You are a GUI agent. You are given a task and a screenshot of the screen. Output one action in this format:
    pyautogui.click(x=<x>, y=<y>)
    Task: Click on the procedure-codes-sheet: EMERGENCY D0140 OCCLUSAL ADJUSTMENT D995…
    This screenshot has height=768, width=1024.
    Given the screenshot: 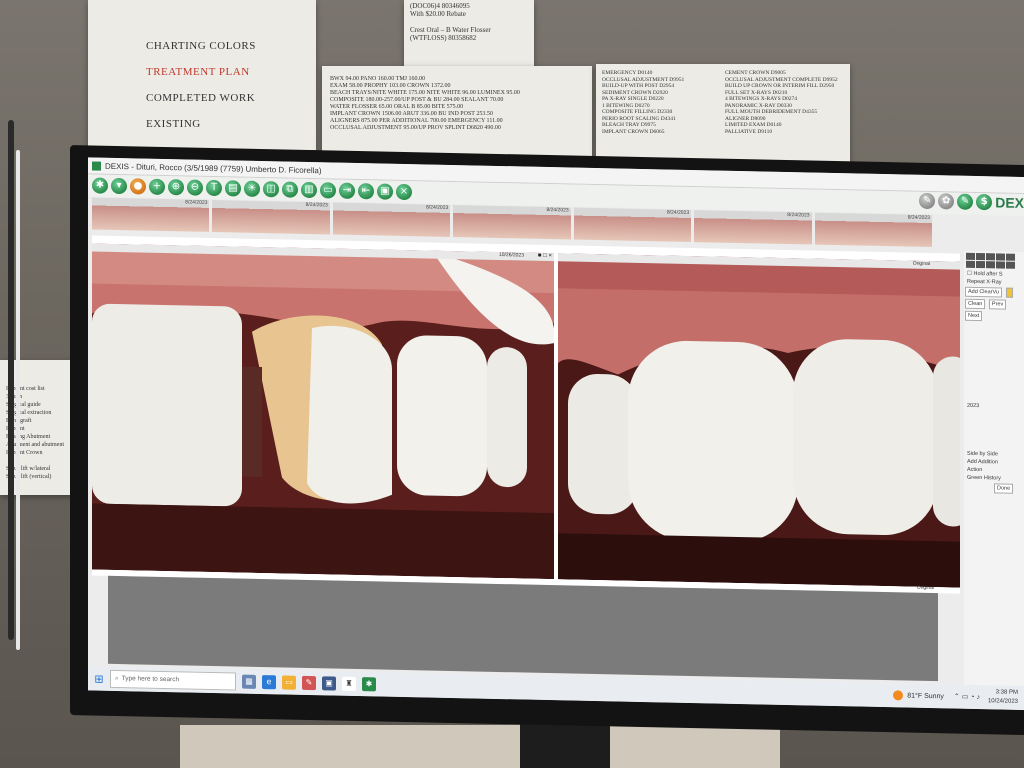 What is the action you would take?
    pyautogui.click(x=723, y=116)
    